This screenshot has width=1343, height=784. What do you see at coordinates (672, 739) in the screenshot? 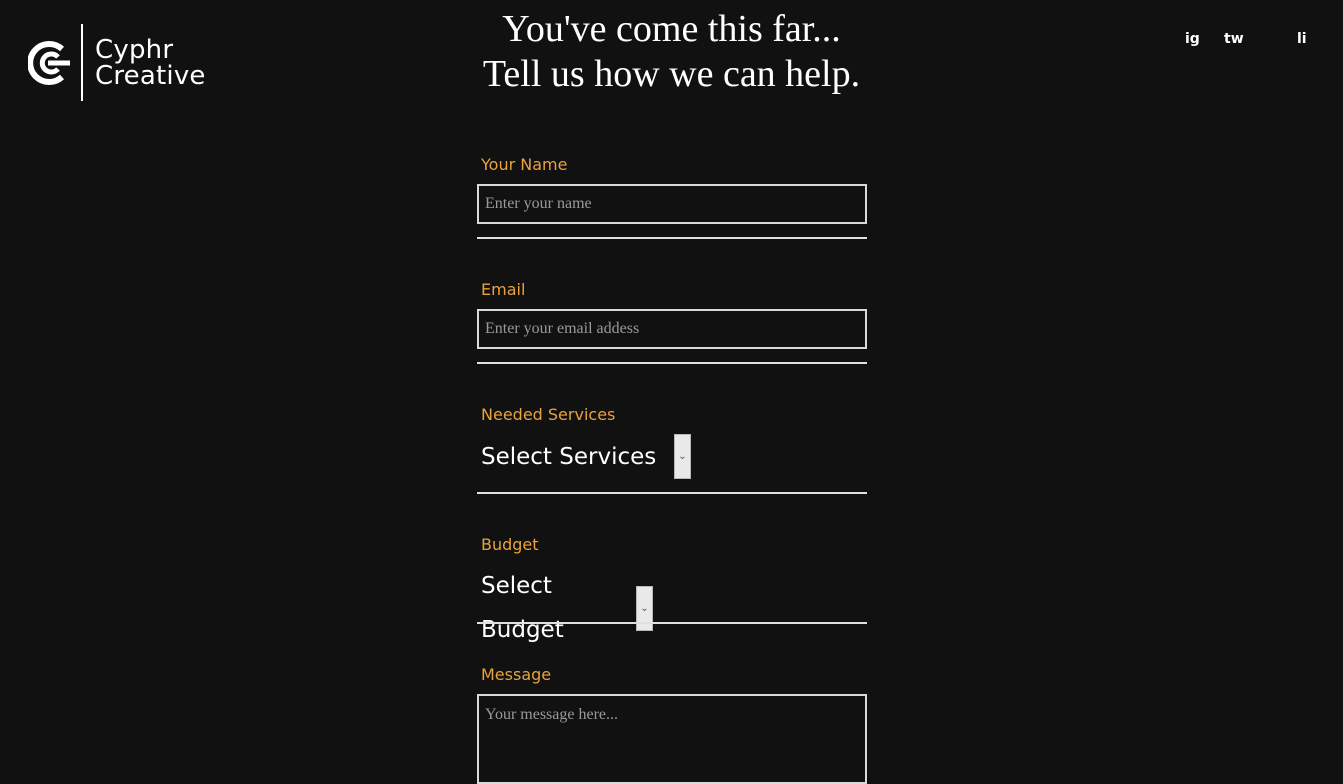
I see `message-input` at bounding box center [672, 739].